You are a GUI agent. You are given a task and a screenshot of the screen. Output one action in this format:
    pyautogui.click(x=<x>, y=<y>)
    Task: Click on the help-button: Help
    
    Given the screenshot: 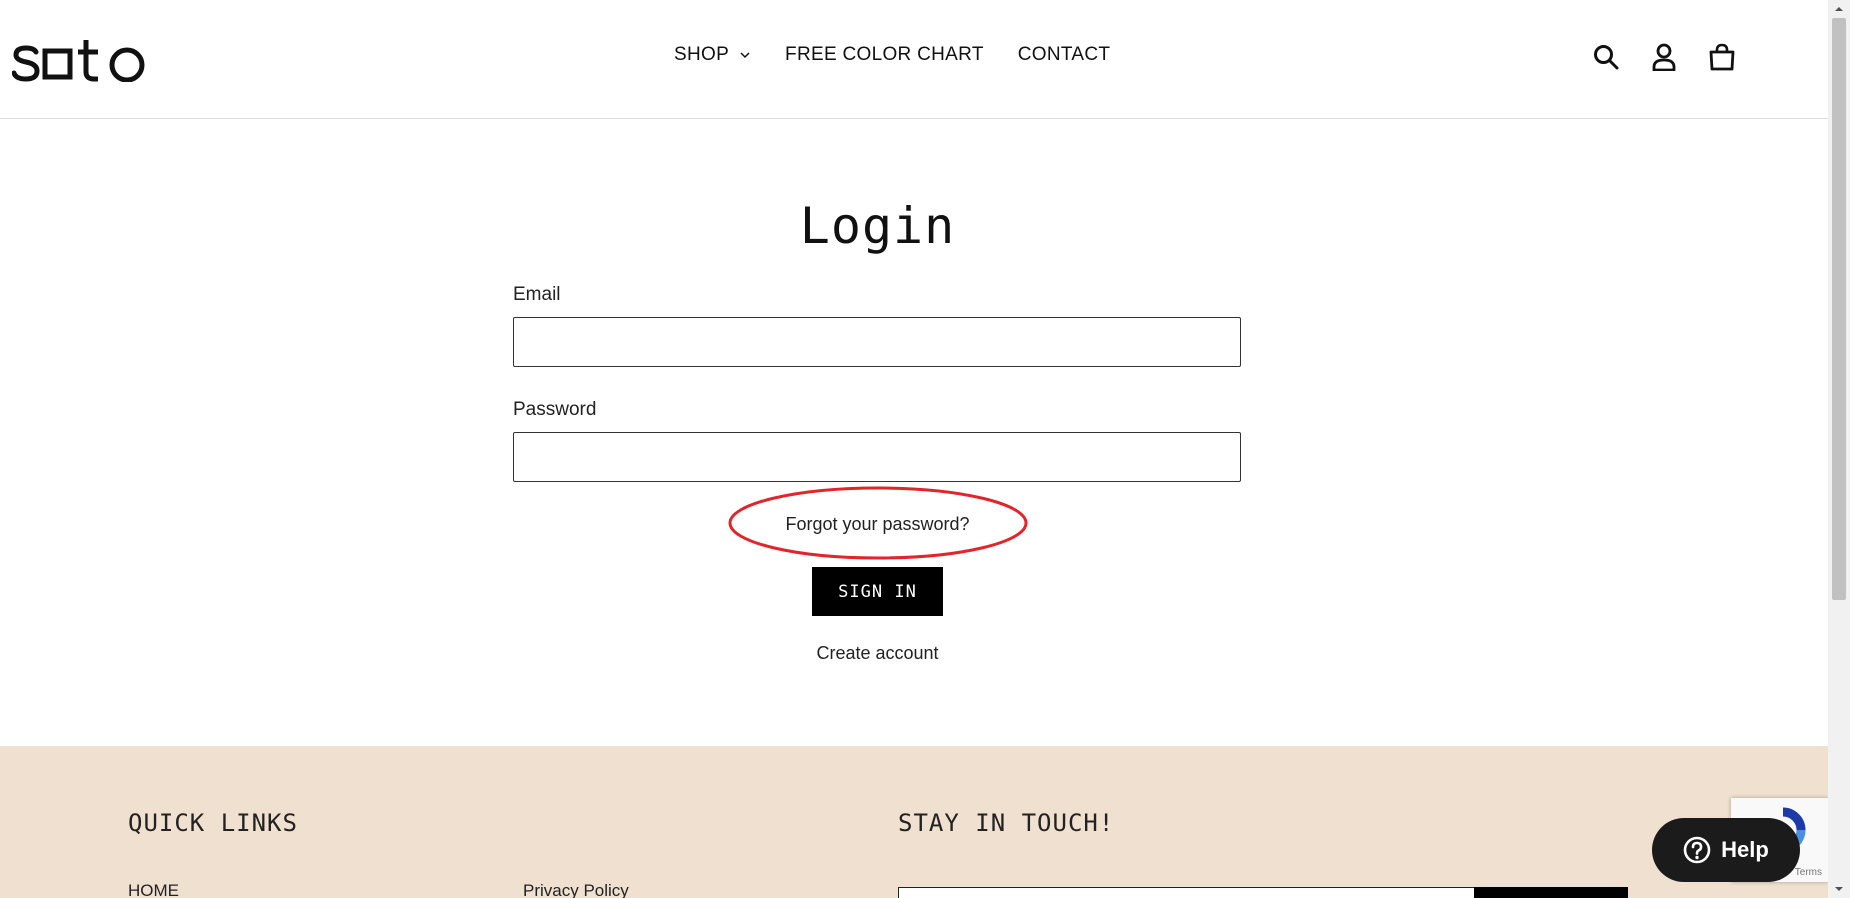 What is the action you would take?
    pyautogui.click(x=1726, y=850)
    